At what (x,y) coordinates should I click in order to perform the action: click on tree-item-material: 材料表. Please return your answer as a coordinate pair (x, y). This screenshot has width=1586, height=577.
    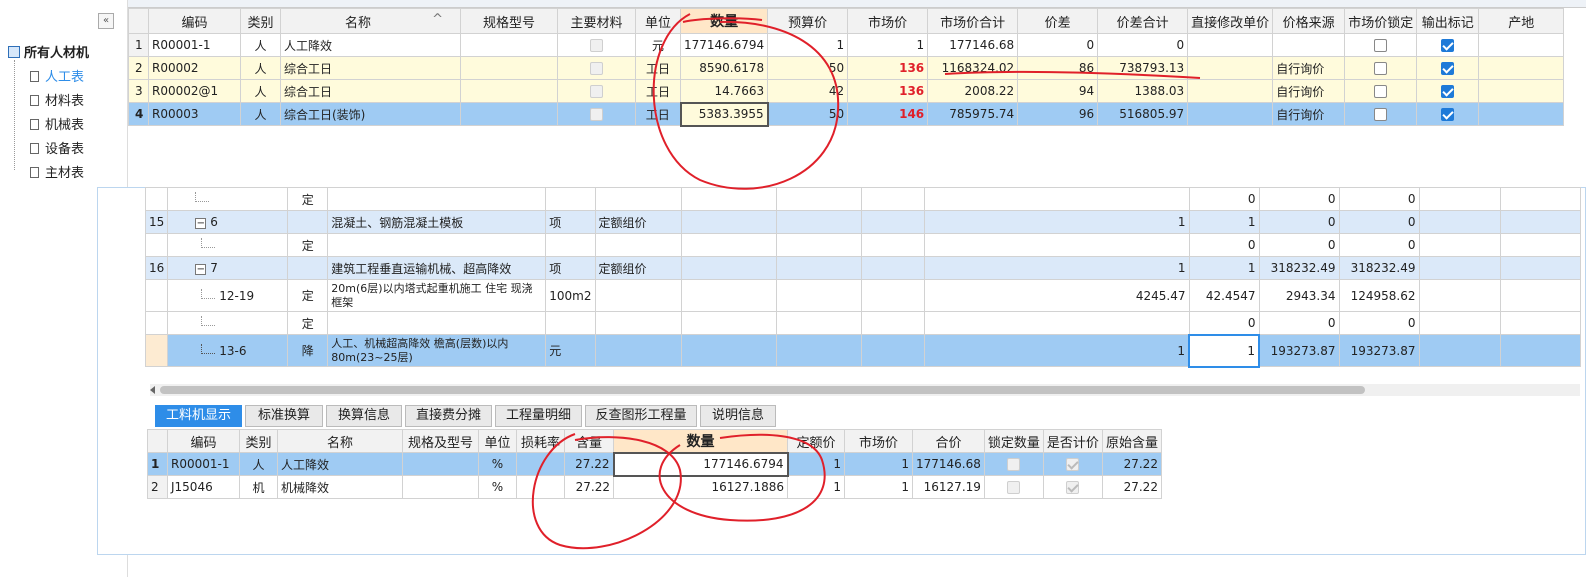
    Looking at the image, I should click on (57, 99).